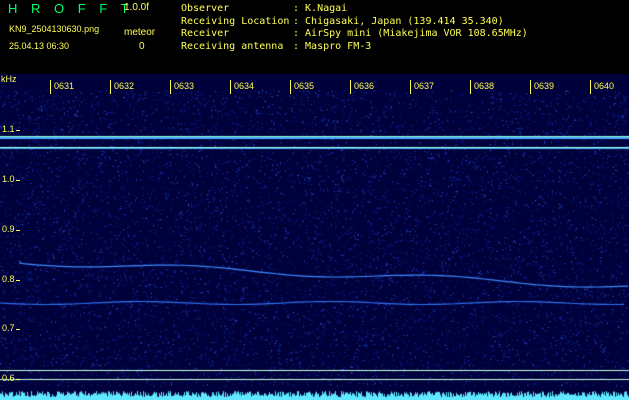 The image size is (629, 400). What do you see at coordinates (235, 21) in the screenshot?
I see `info-key: Receiving Location` at bounding box center [235, 21].